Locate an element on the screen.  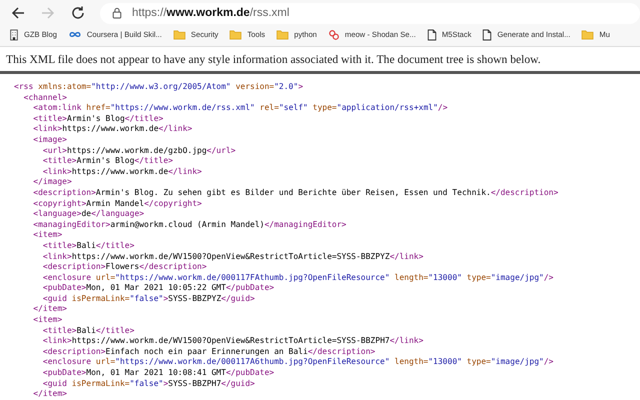
building-icon is located at coordinates (14, 34).